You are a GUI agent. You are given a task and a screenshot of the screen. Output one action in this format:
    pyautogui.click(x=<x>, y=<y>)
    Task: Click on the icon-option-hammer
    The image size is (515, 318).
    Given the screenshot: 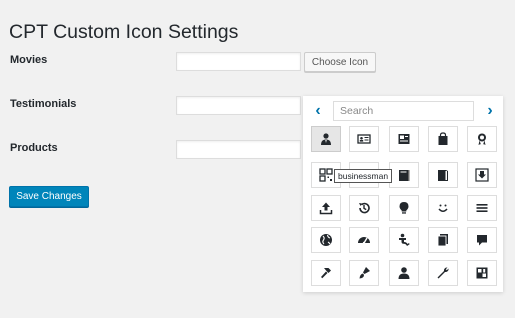 What is the action you would take?
    pyautogui.click(x=326, y=273)
    